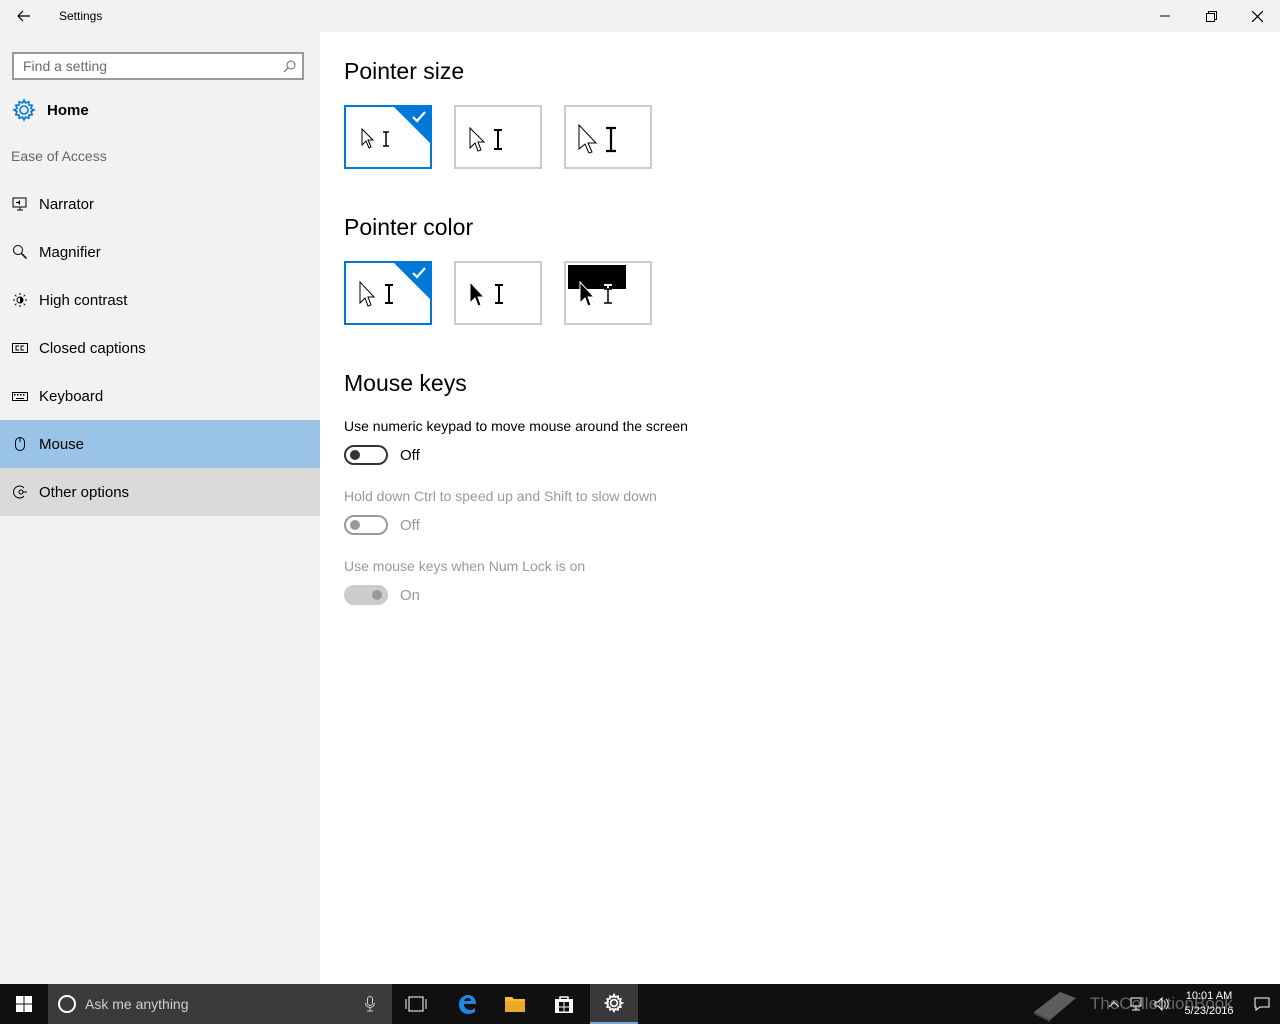 This screenshot has width=1280, height=1024. I want to click on pointer-black-icon, so click(486, 293).